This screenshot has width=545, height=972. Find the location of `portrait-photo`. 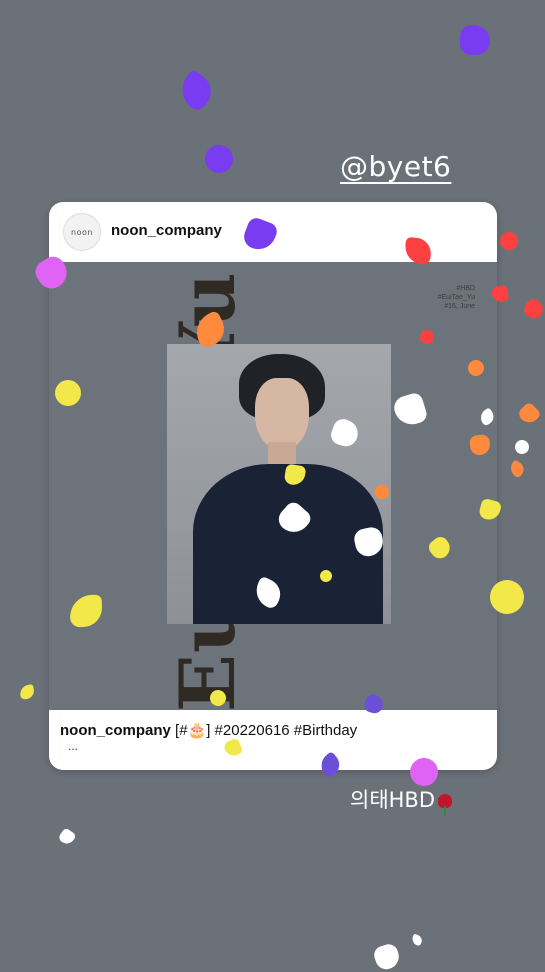

portrait-photo is located at coordinates (279, 484).